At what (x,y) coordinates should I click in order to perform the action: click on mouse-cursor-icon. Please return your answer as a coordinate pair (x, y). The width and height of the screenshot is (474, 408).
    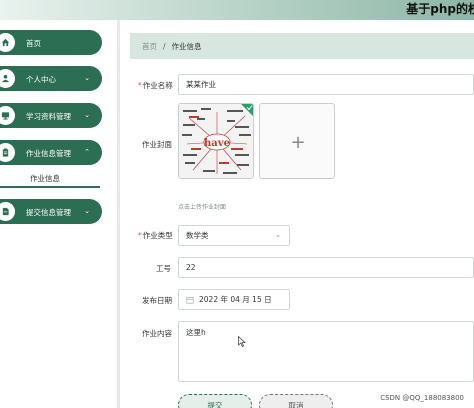
    Looking at the image, I should click on (242, 341).